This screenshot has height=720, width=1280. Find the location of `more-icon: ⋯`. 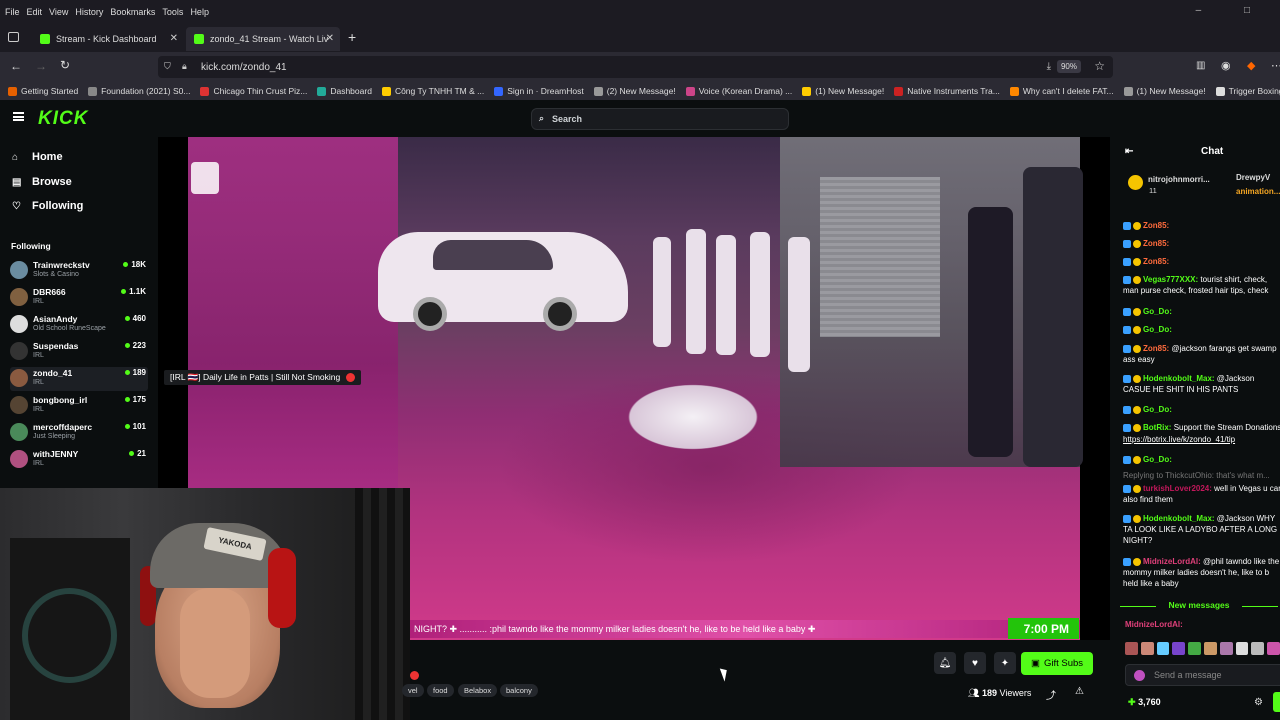

more-icon: ⋯ is located at coordinates (1275, 65).